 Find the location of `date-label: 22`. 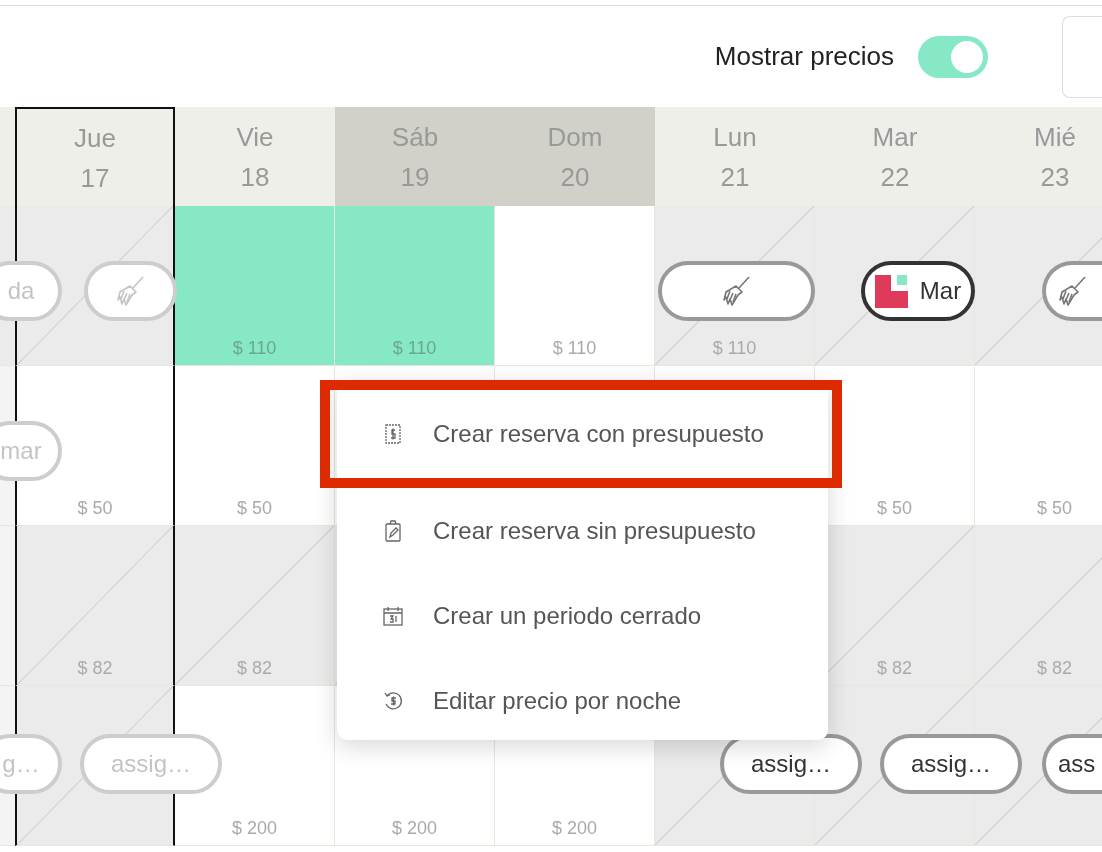

date-label: 22 is located at coordinates (895, 177).